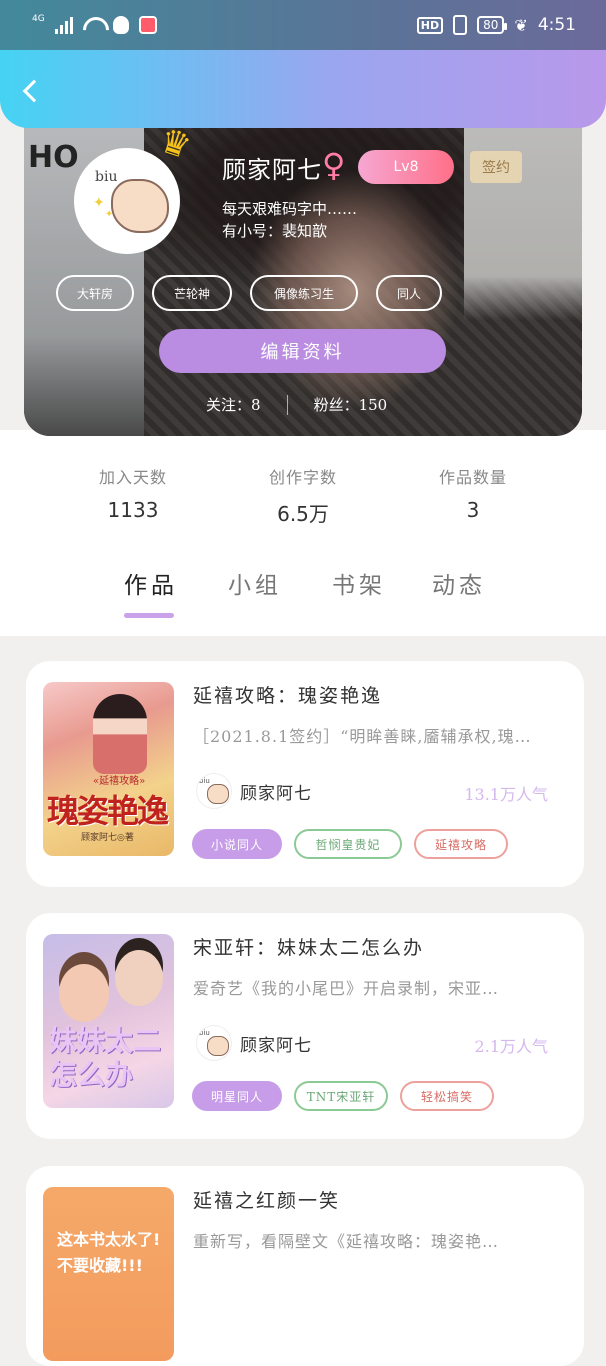 Image resolution: width=606 pixels, height=1366 pixels. What do you see at coordinates (149, 615) in the screenshot?
I see `active-tab-indicator` at bounding box center [149, 615].